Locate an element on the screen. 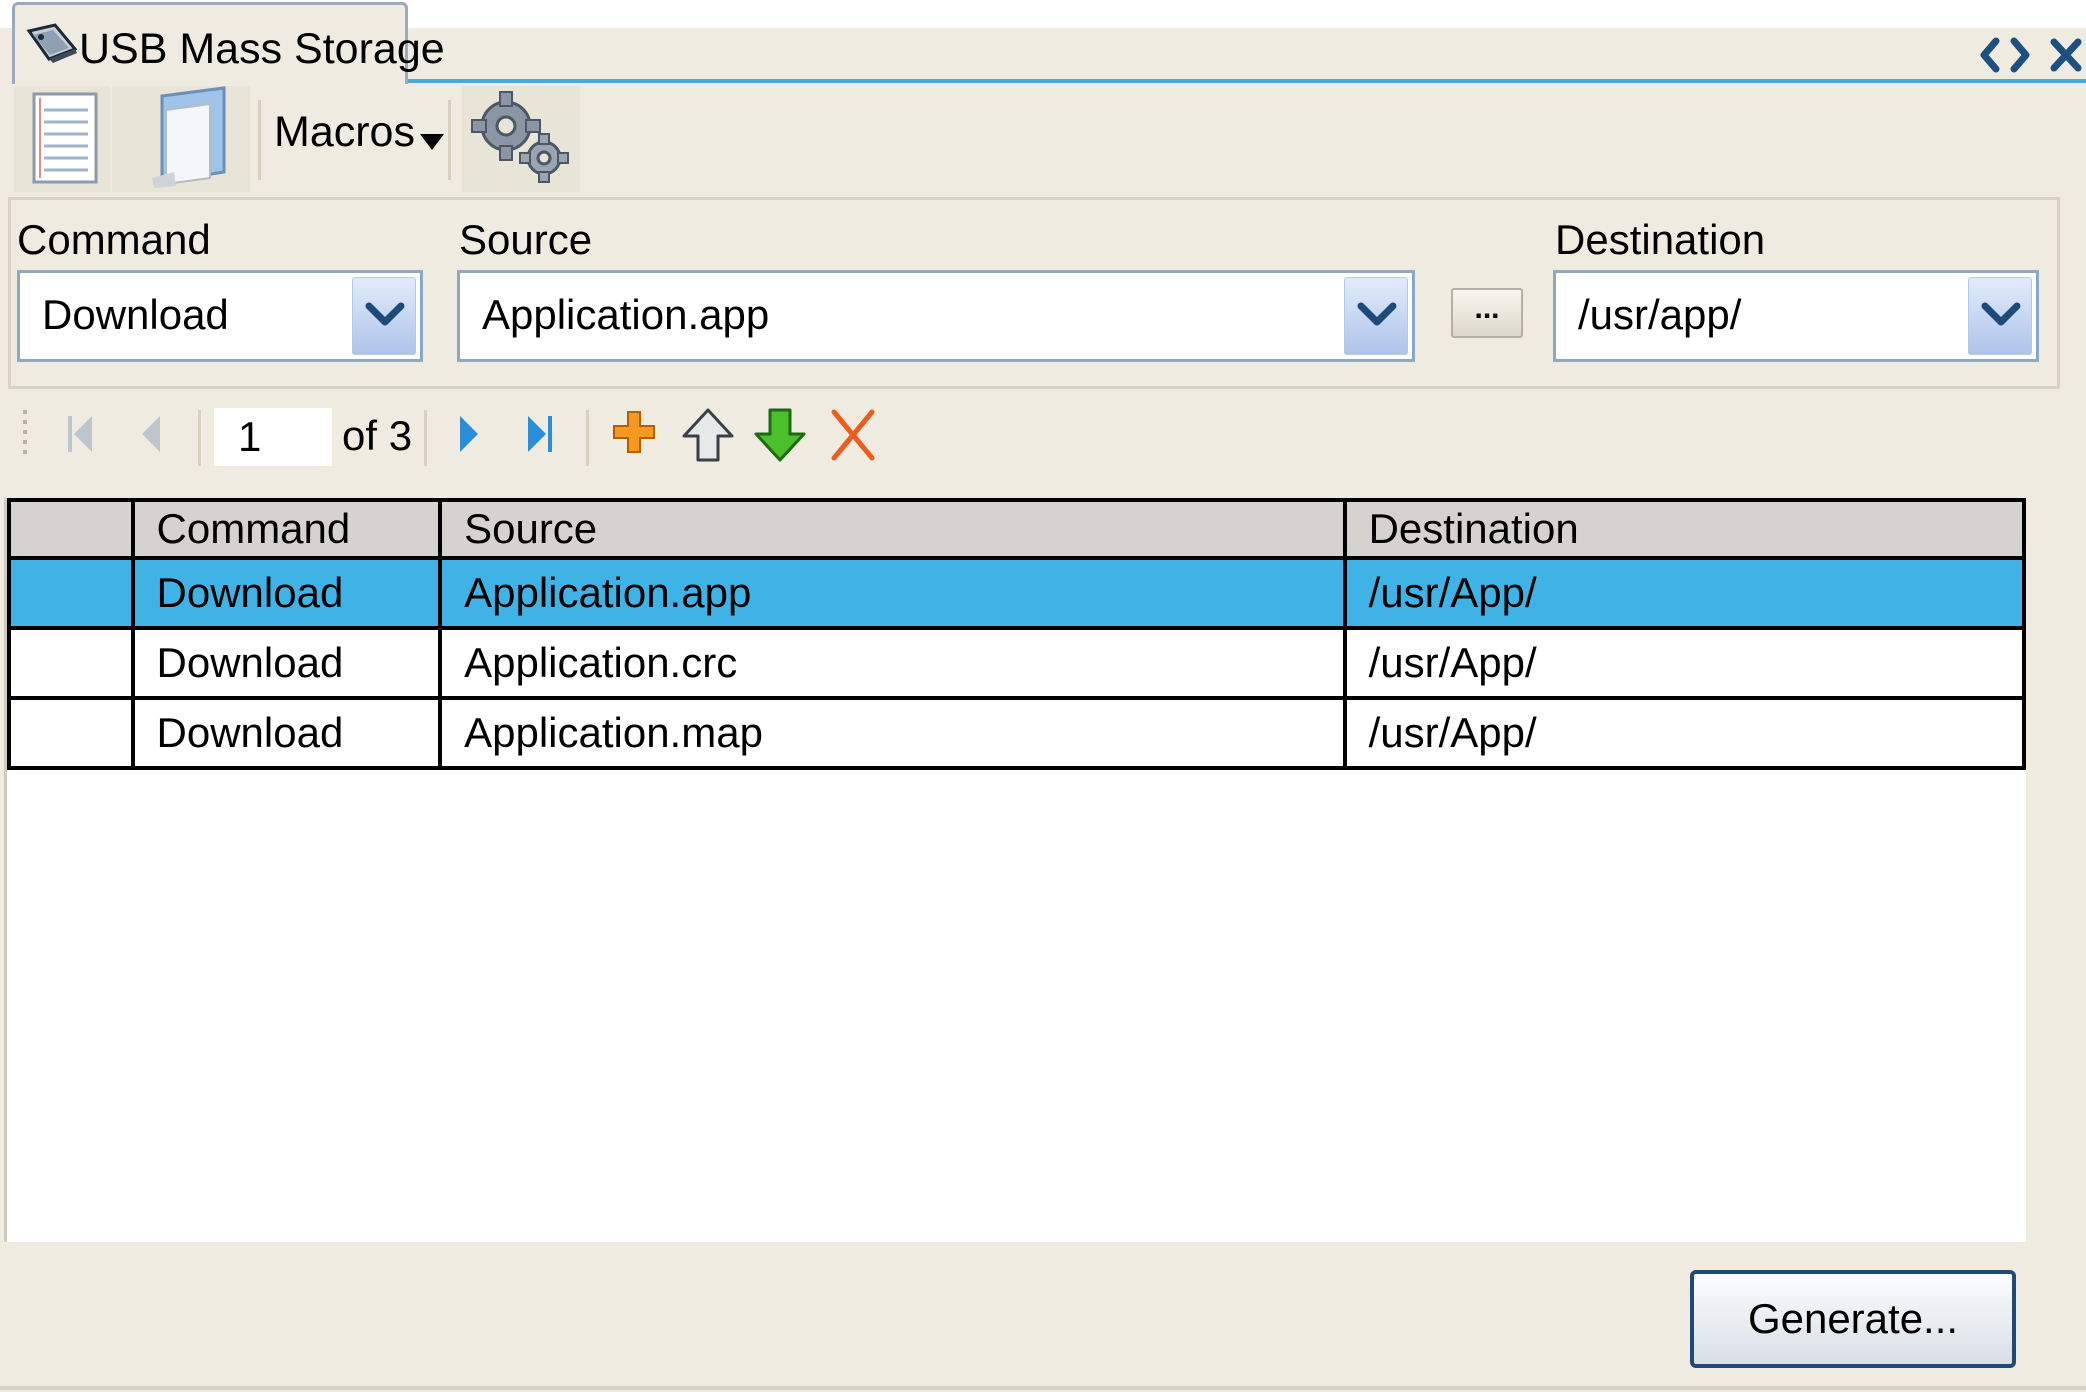 Image resolution: width=2086 pixels, height=1392 pixels. table-row: Download Application.map /usr/App/ is located at coordinates (1017, 733).